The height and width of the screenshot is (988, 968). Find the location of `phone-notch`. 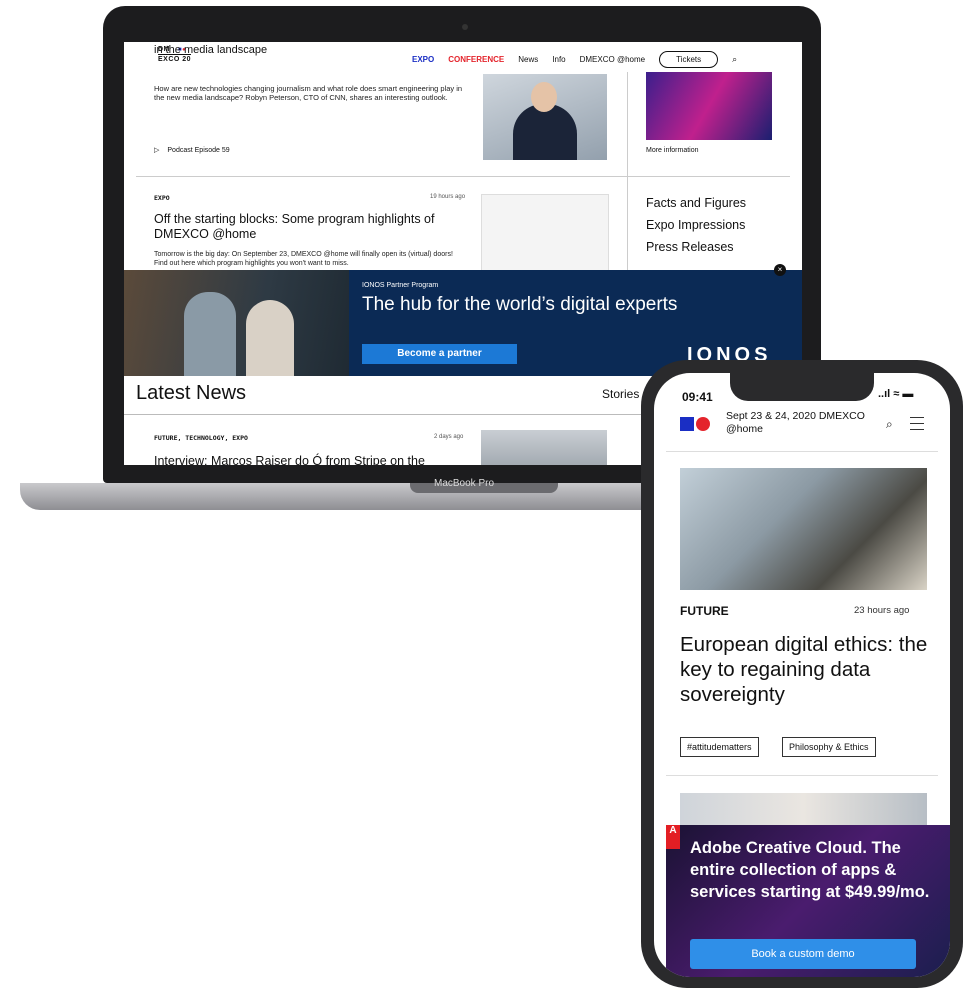

phone-notch is located at coordinates (802, 387).